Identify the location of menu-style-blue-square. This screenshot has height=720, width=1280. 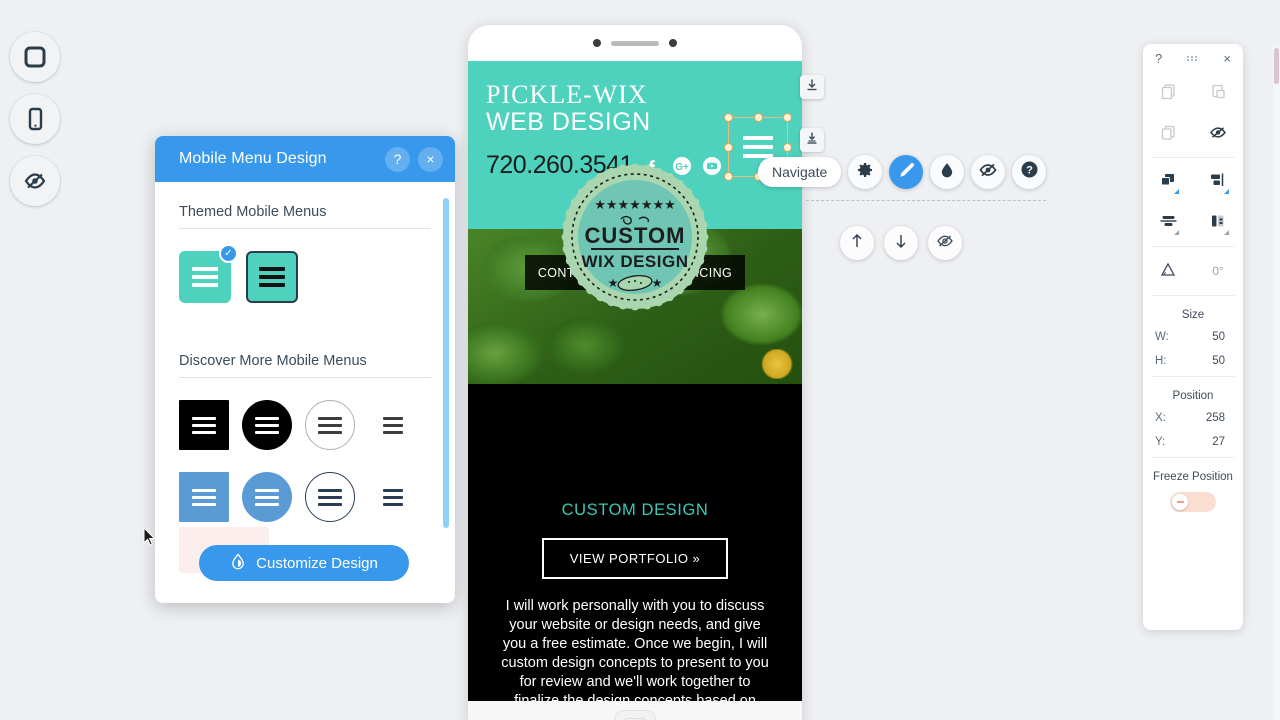
(204, 497).